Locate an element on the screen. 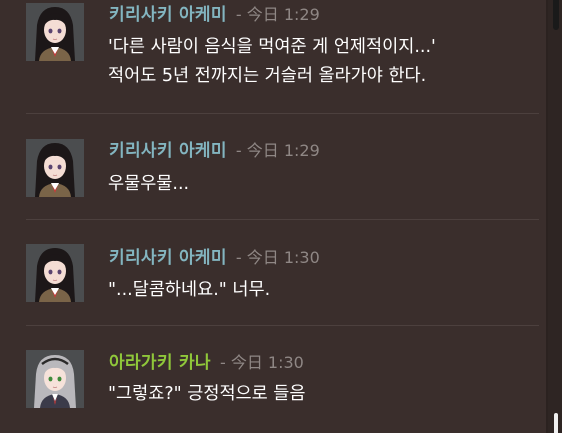 This screenshot has height=433, width=562. message-header: 키리사키 아케미 - 今日 1:30 is located at coordinates (214, 258).